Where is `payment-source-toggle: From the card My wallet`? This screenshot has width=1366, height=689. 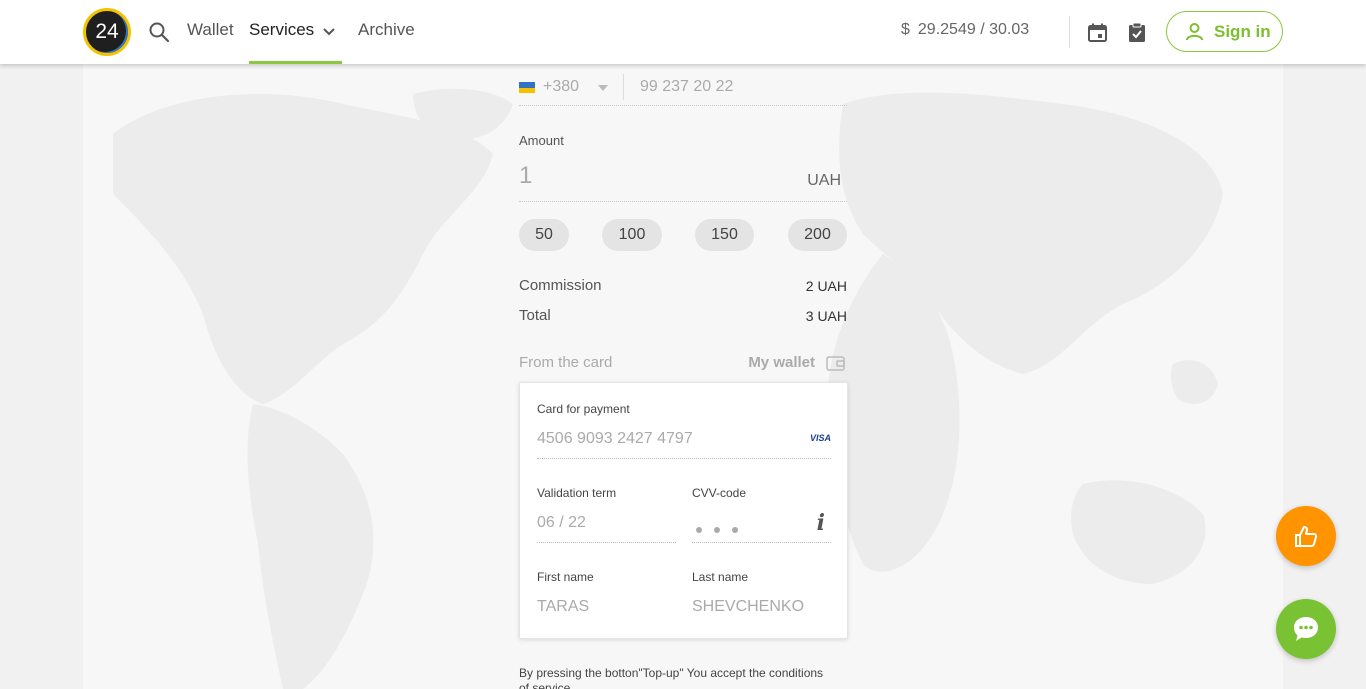
payment-source-toggle: From the card My wallet is located at coordinates (683, 364).